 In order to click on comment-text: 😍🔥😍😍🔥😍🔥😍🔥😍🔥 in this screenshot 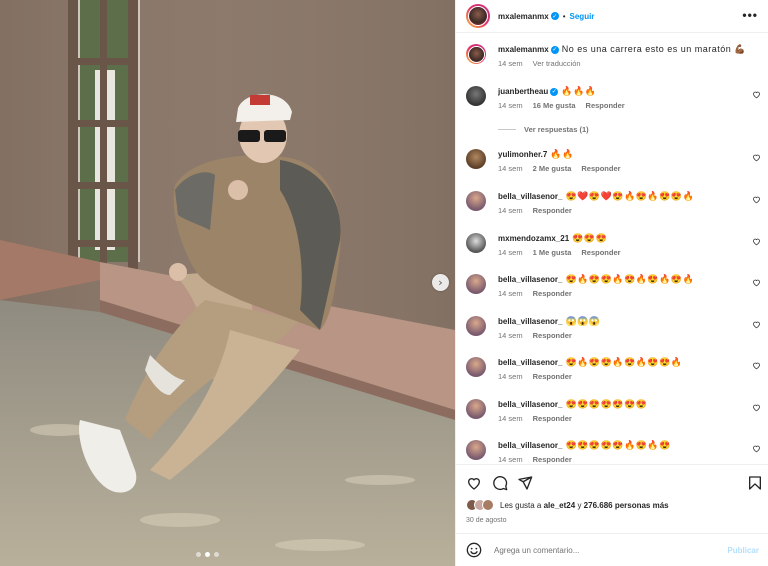, I will do `click(630, 279)`.